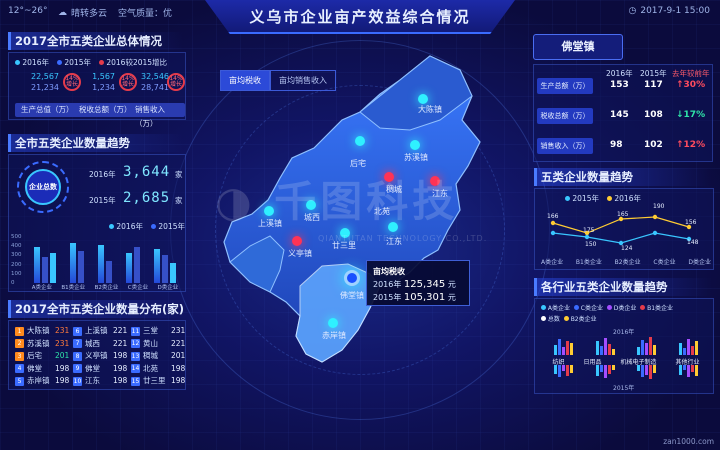  What do you see at coordinates (96, 330) in the screenshot?
I see `town-name: 上溪镇` at bounding box center [96, 330].